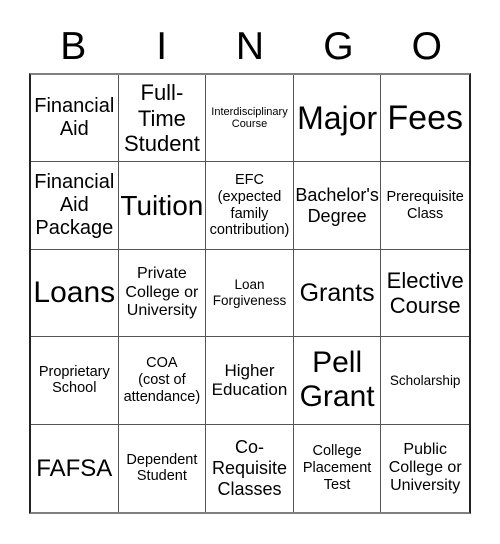  Describe the element at coordinates (162, 293) in the screenshot. I see `bingo-cell: Private College or University` at that location.